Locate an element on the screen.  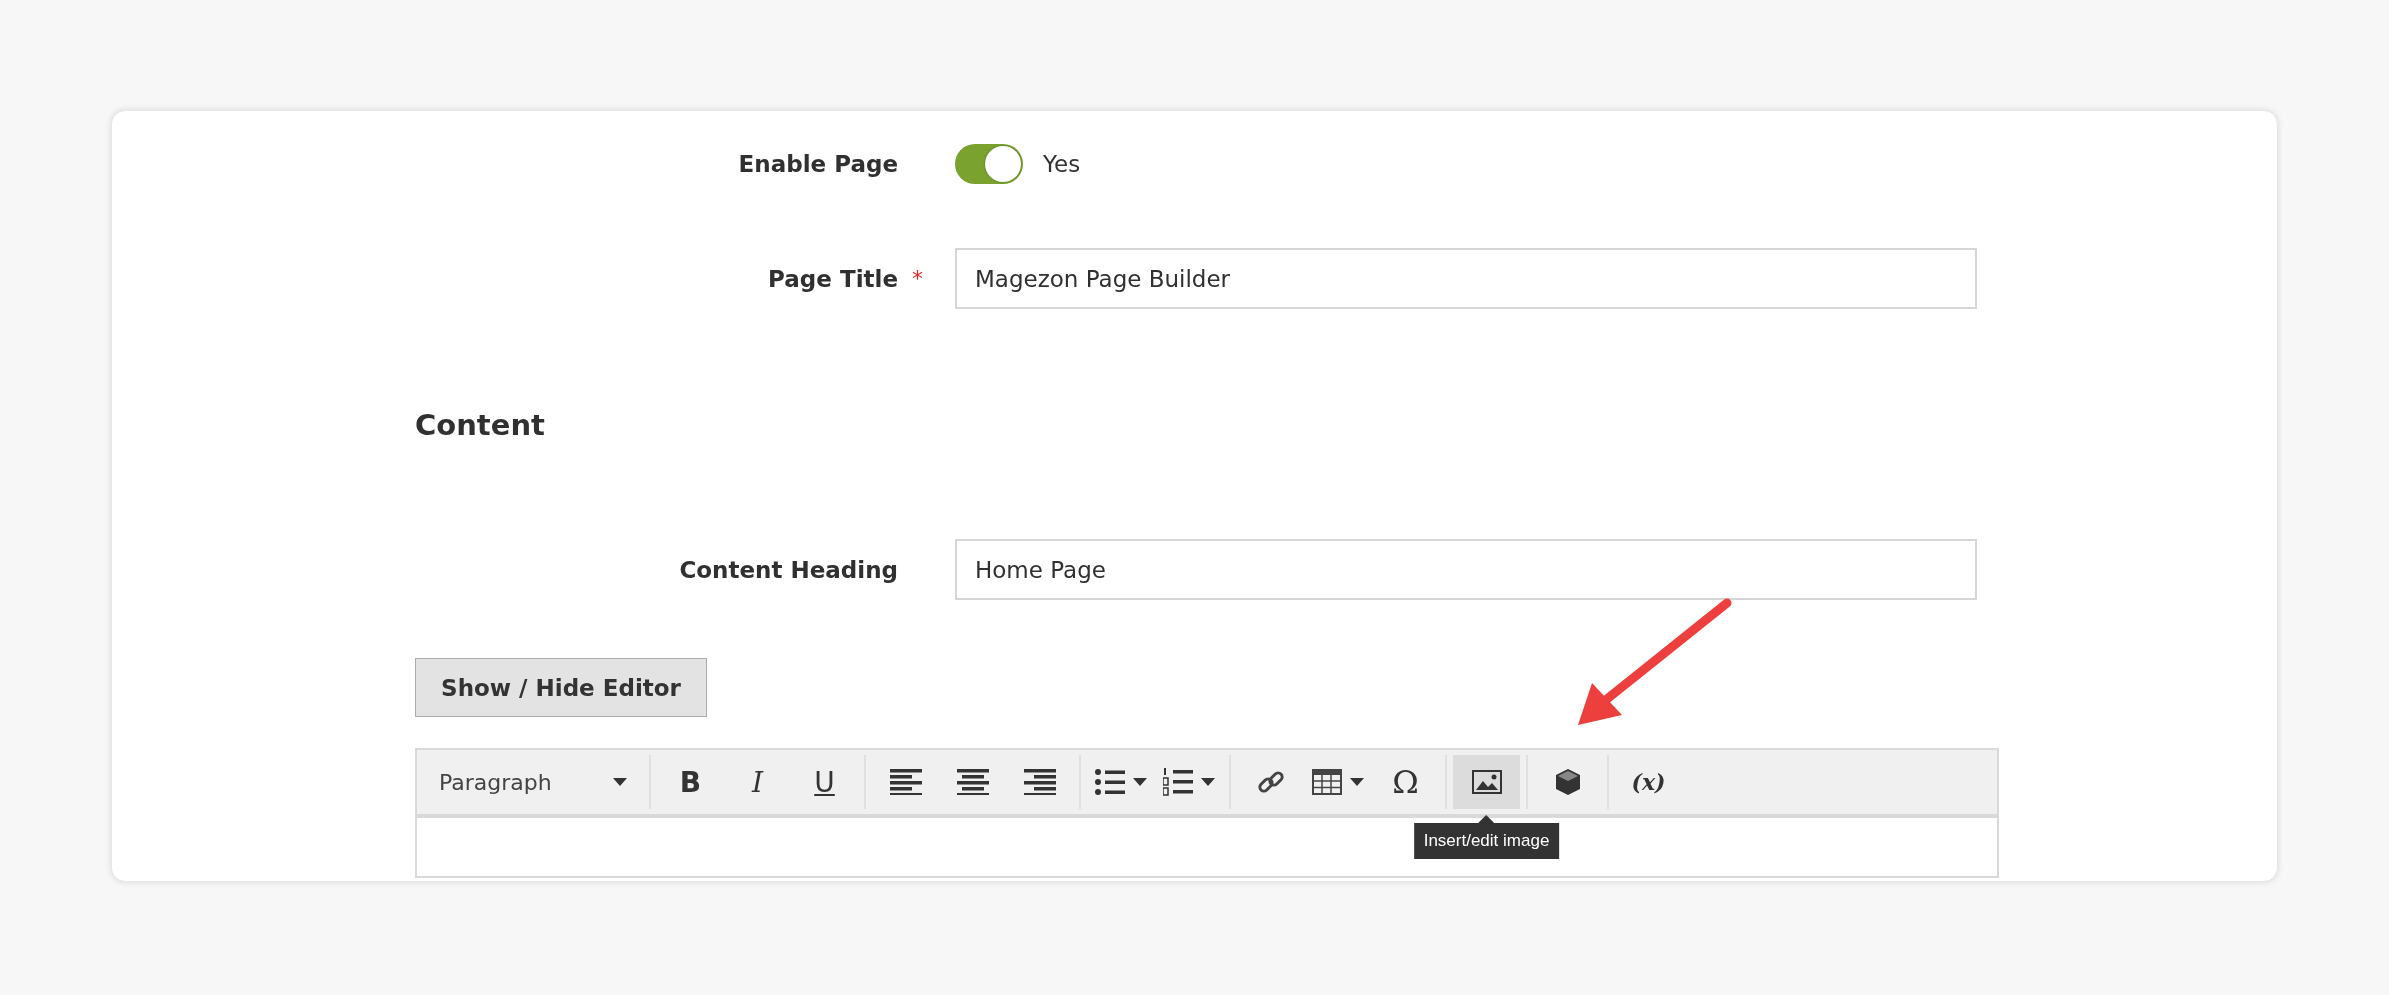
glyph-button: Ω is located at coordinates (1405, 782).